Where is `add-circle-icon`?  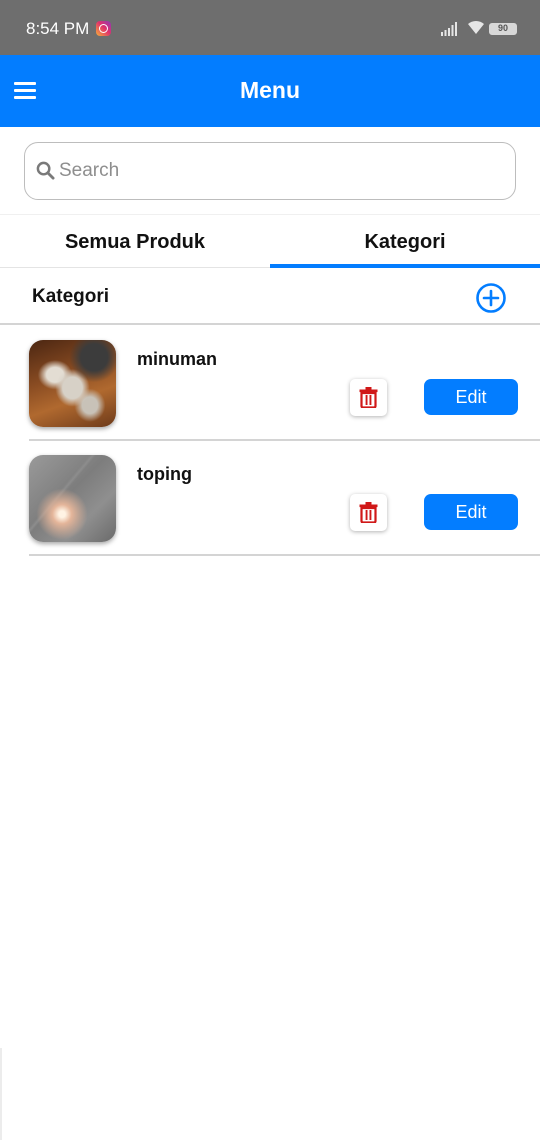
add-circle-icon is located at coordinates (491, 298).